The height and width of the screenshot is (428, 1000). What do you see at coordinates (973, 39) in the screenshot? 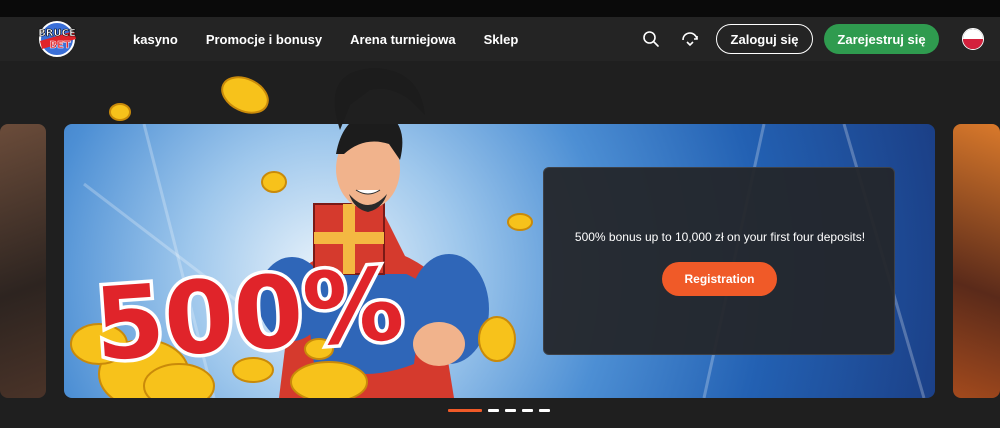
I see `poland-flag-icon` at bounding box center [973, 39].